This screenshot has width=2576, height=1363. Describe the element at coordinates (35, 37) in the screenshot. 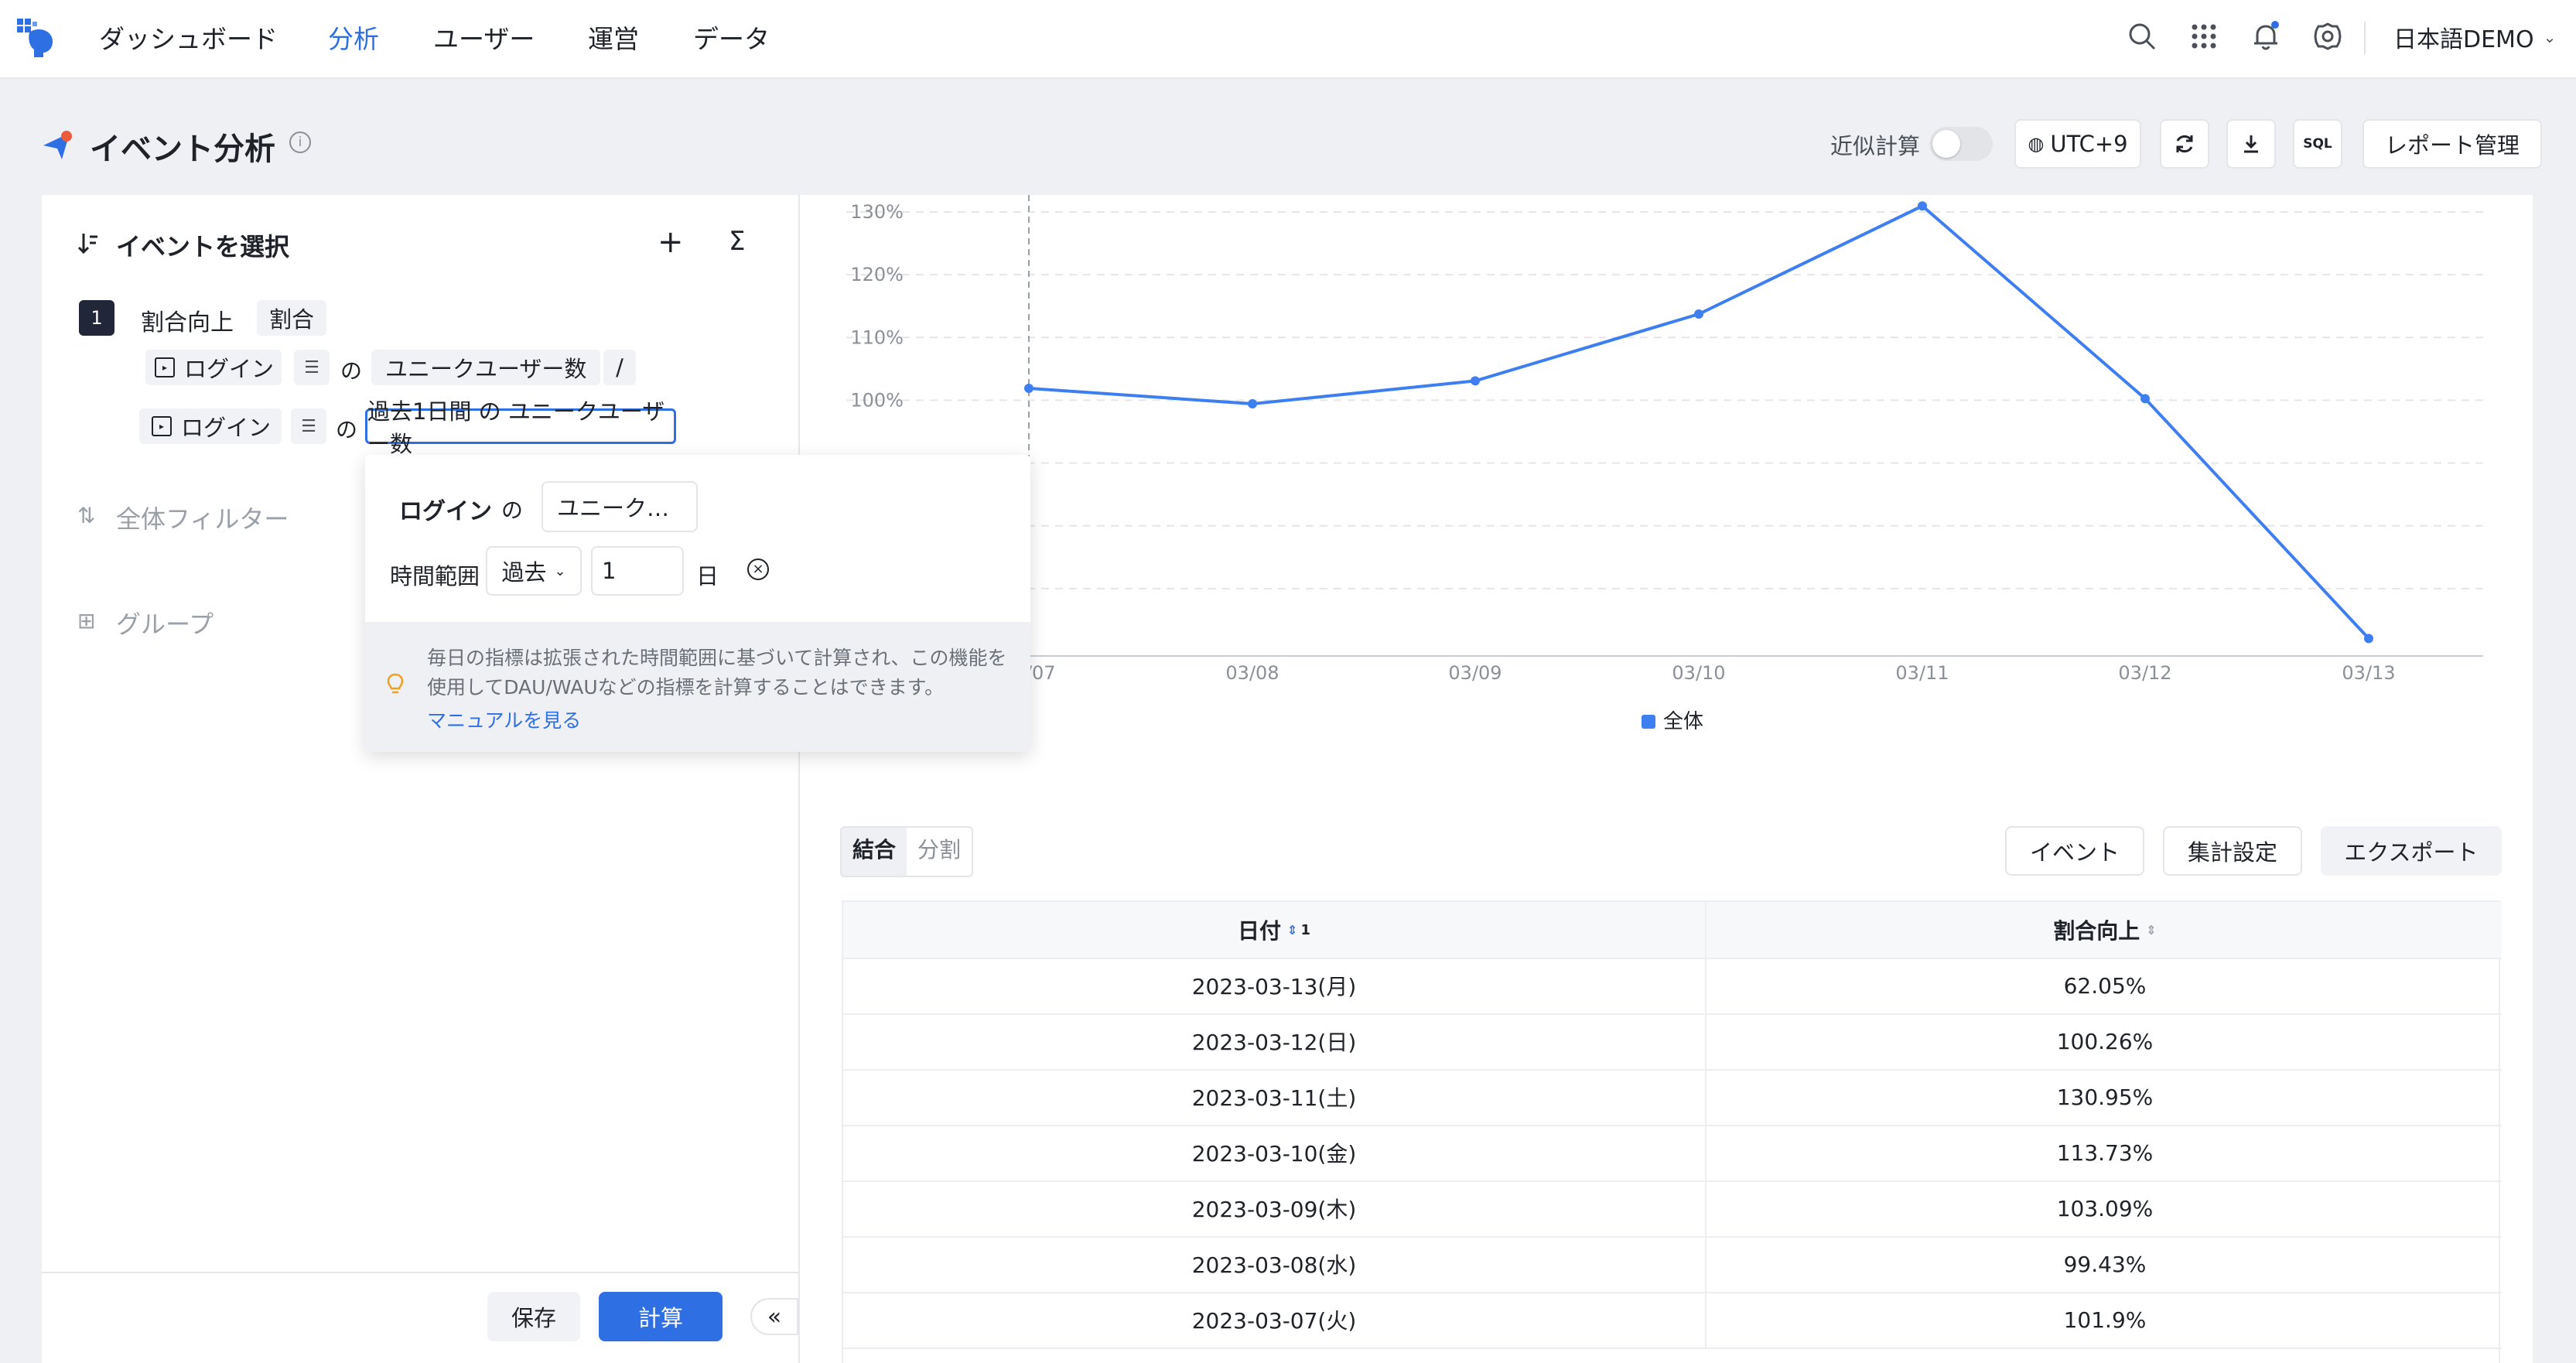

I see `app-logo` at that location.